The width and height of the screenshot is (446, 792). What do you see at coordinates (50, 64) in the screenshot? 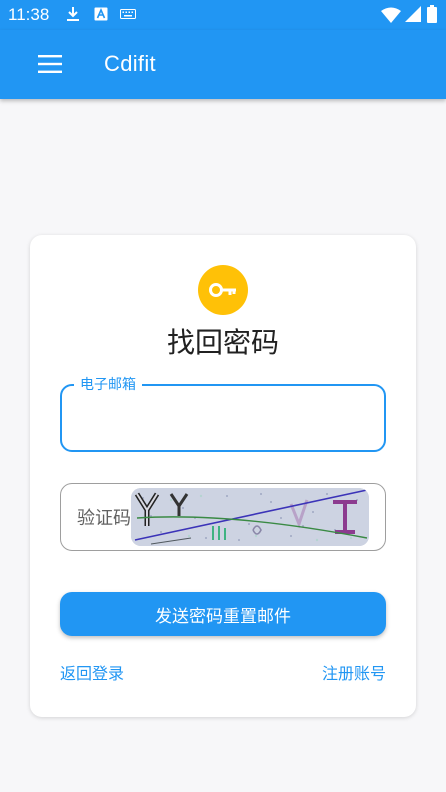
I see `menu-icon` at bounding box center [50, 64].